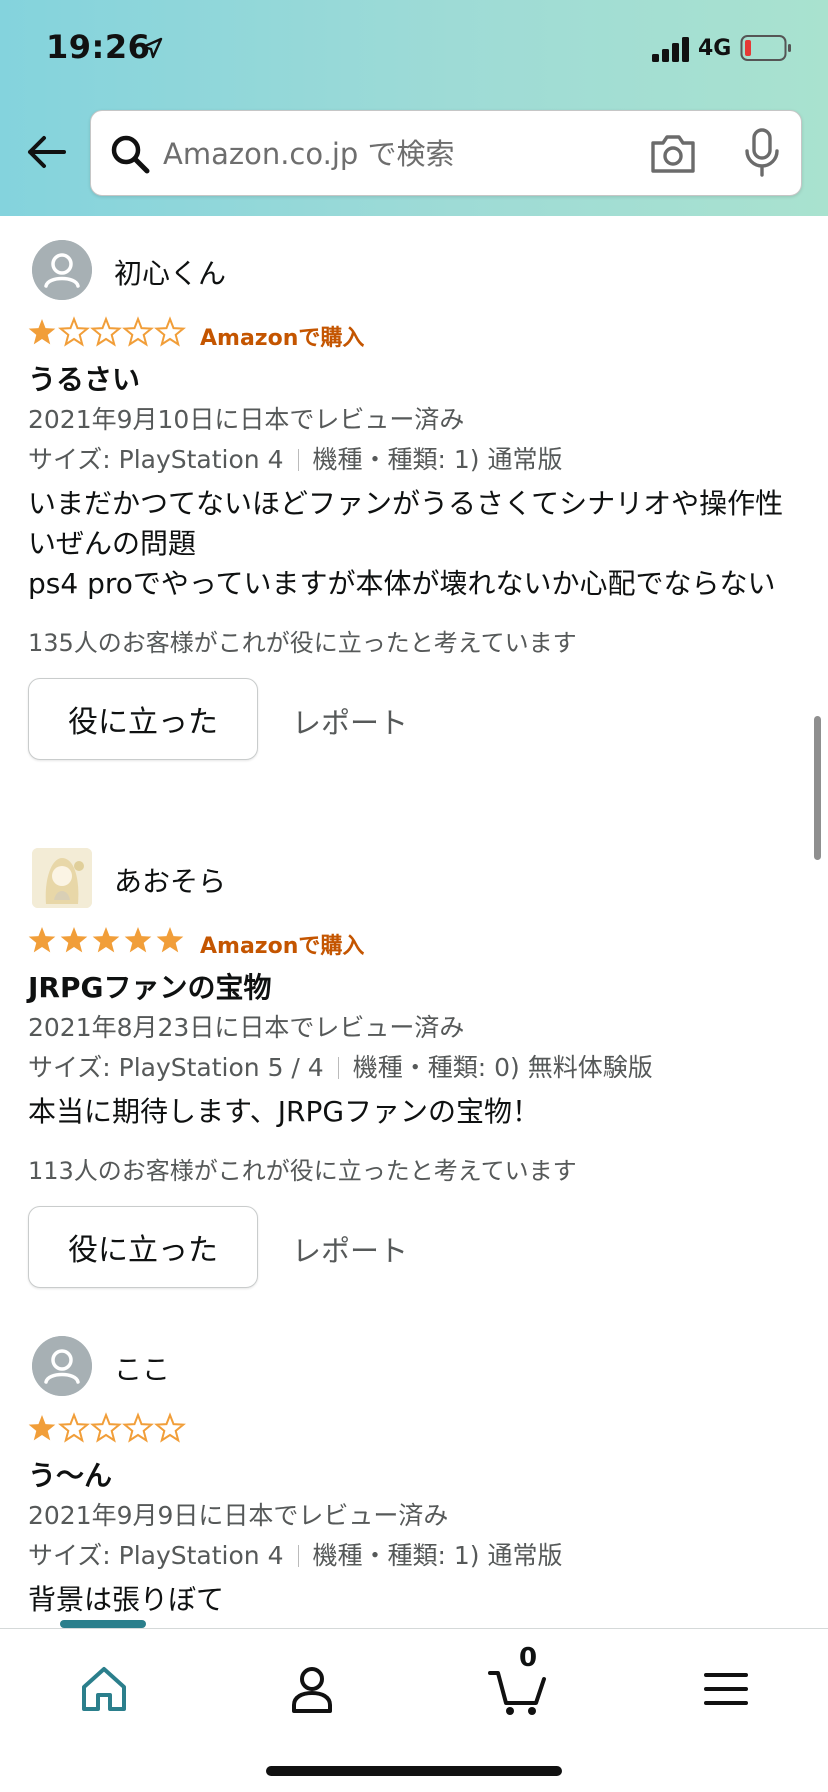 The height and width of the screenshot is (1792, 828). What do you see at coordinates (126, 1599) in the screenshot?
I see `review-body: 背景は張りぼて` at bounding box center [126, 1599].